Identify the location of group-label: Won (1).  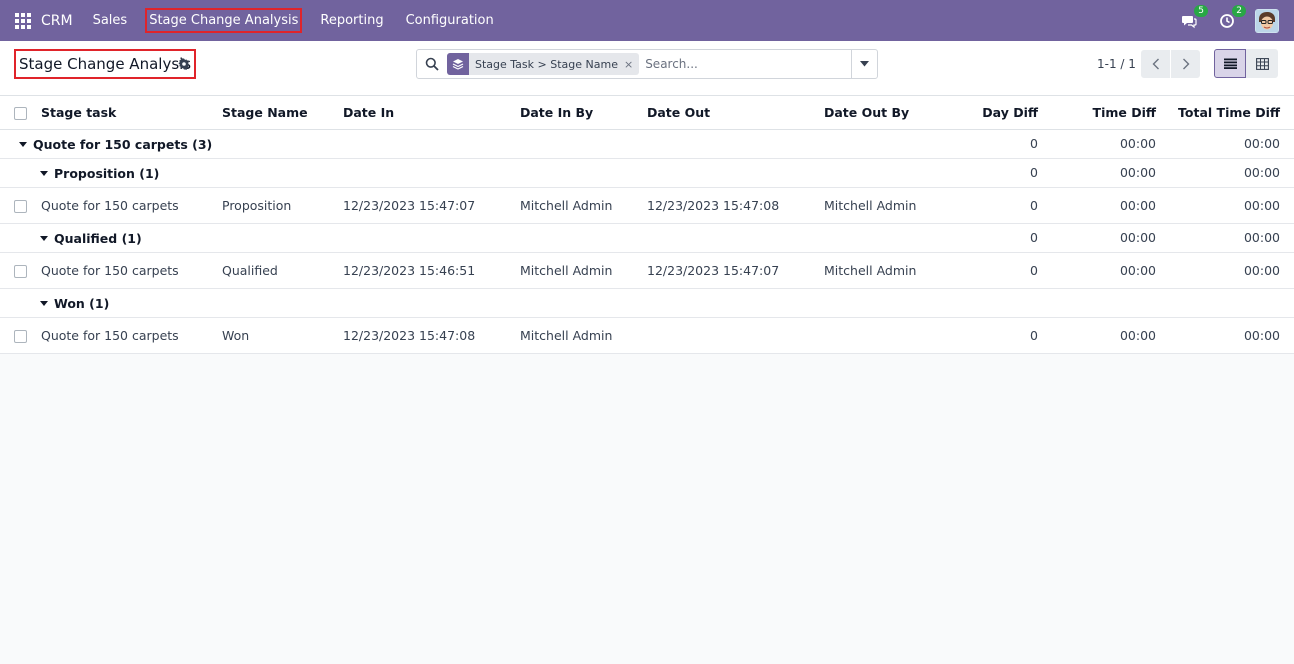
(82, 303).